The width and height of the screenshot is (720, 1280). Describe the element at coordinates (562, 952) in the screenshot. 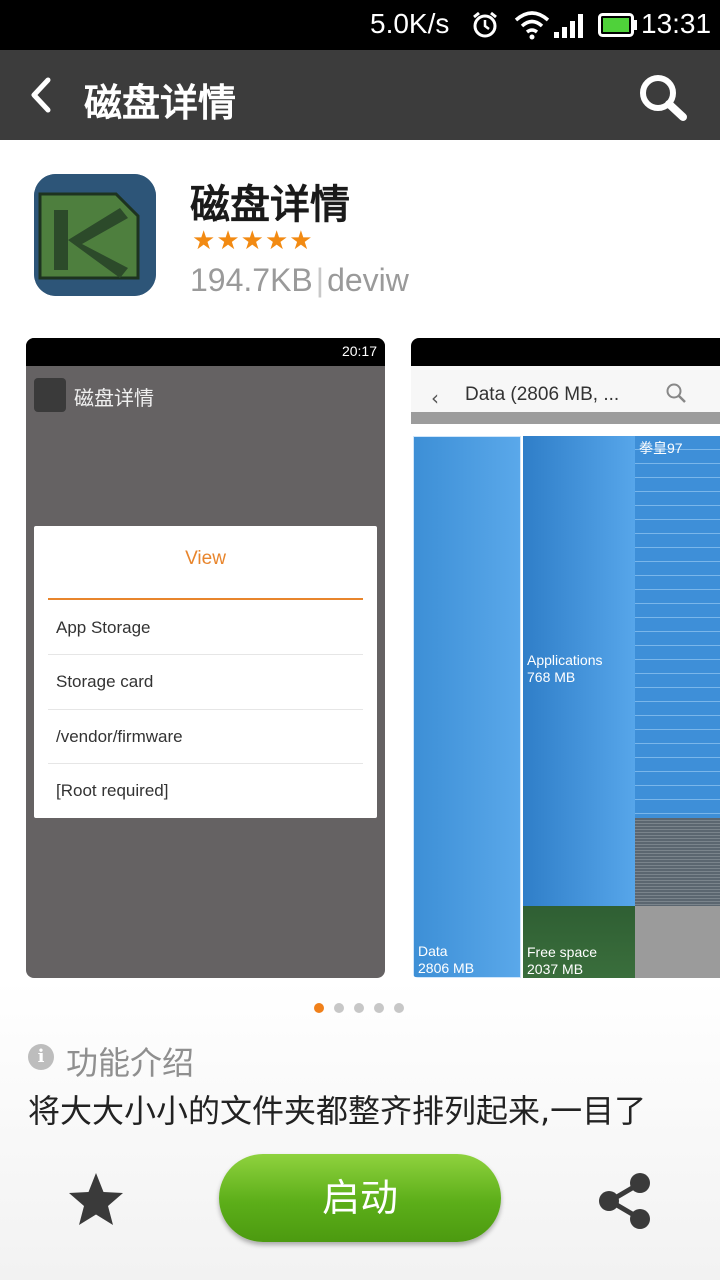

I see `tile-label: Free space` at that location.